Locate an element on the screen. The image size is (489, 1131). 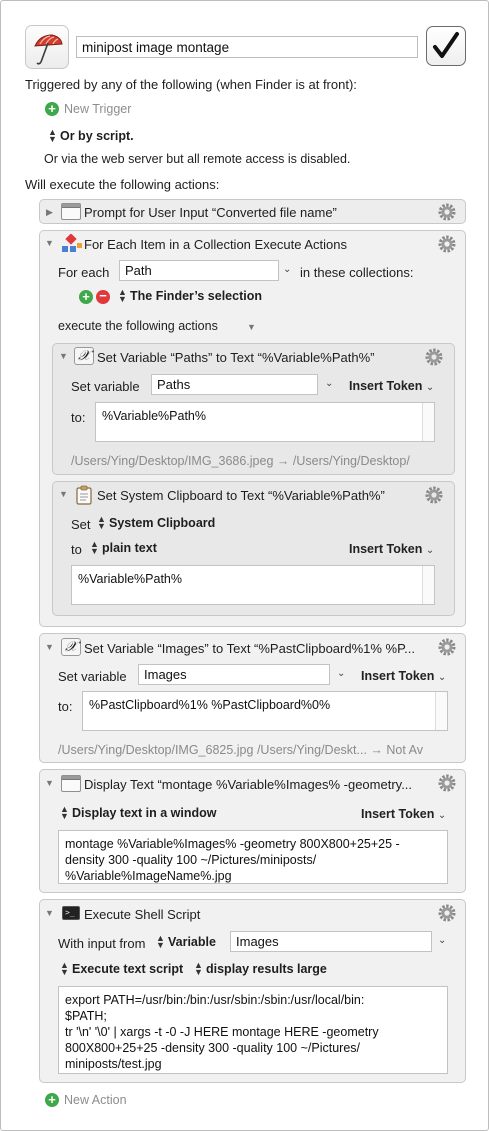
for-each-label: For each is located at coordinates (84, 272).